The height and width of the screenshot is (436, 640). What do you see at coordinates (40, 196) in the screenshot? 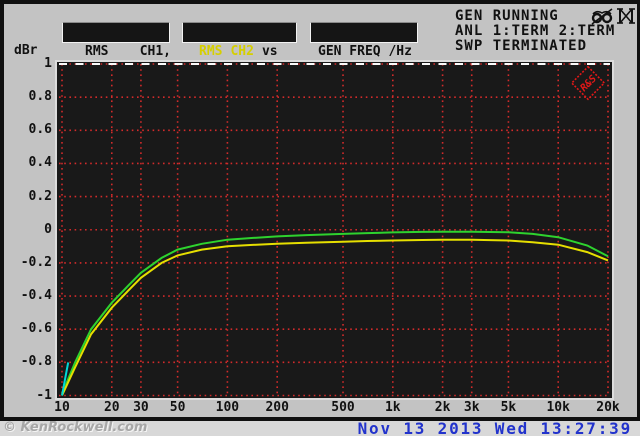
I see `y-tick-label: 0.2` at bounding box center [40, 196].